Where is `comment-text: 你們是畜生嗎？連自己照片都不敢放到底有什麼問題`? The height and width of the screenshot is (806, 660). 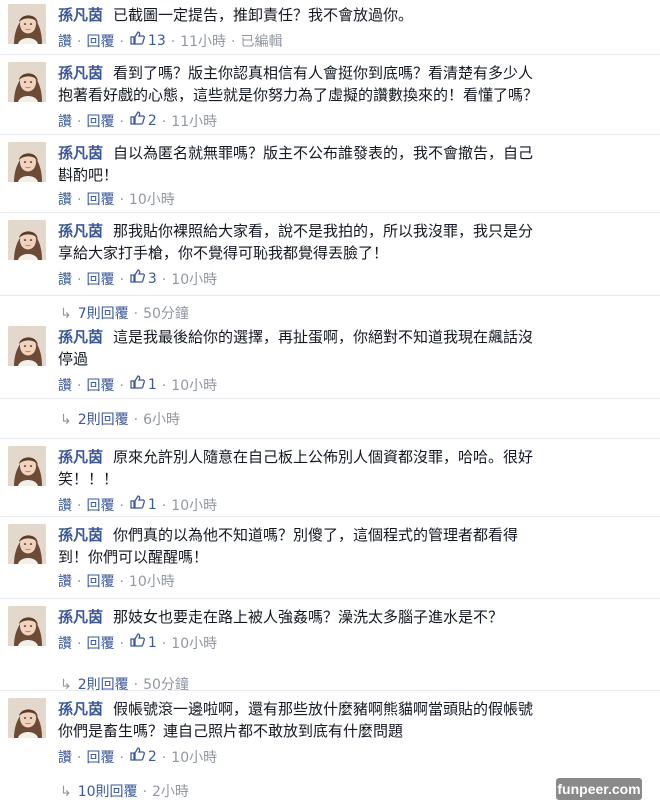 comment-text: 你們是畜生嗎？連自己照片都不敢放到底有什麼問題 is located at coordinates (231, 731).